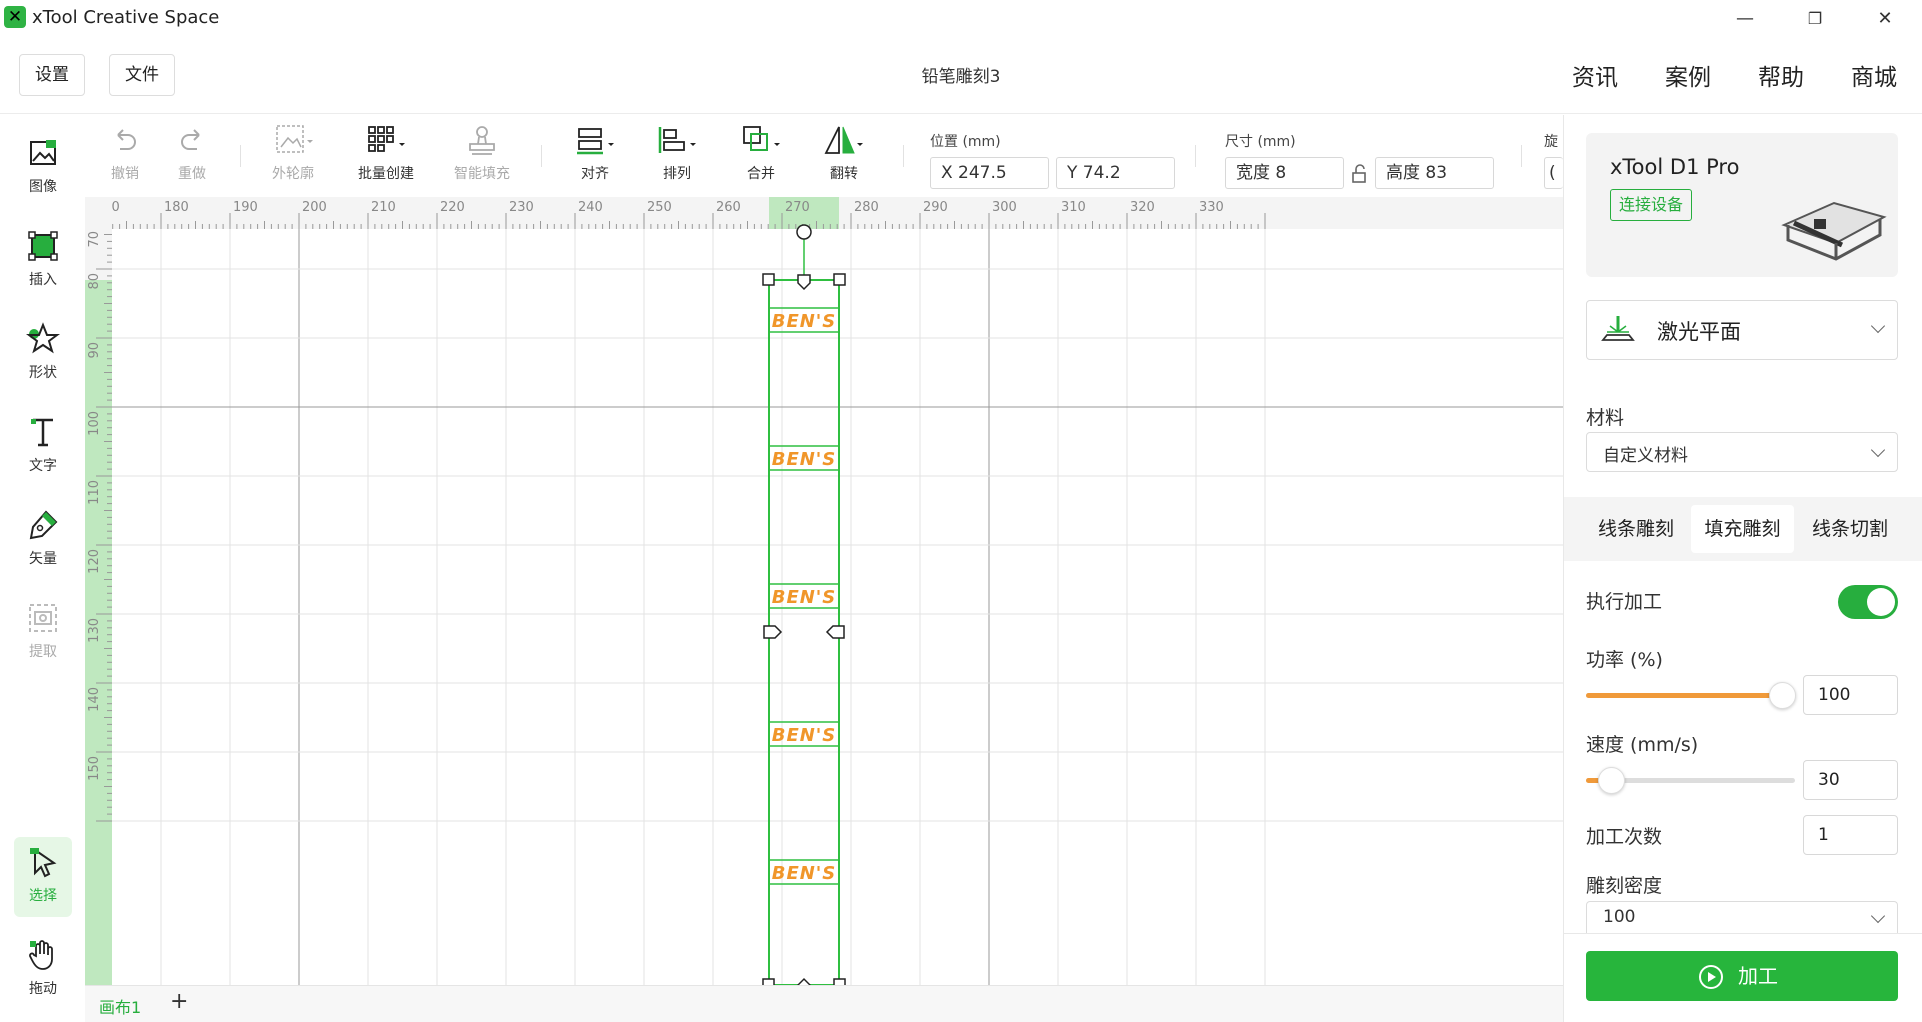  What do you see at coordinates (1745, 18) in the screenshot?
I see `minimize-button: —` at bounding box center [1745, 18].